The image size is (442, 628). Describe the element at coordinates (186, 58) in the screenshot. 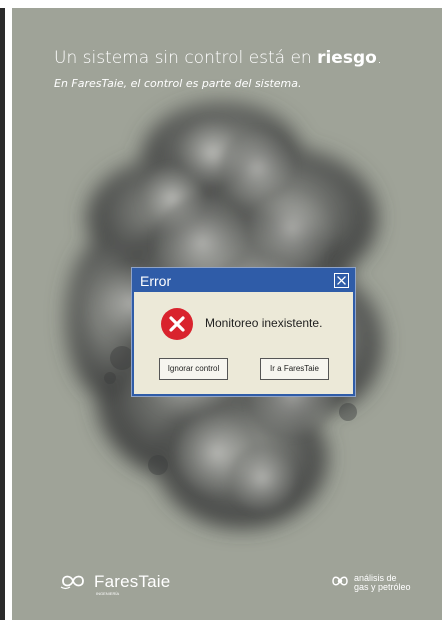

I see `headline-lead: Un sistema sin control está en` at that location.